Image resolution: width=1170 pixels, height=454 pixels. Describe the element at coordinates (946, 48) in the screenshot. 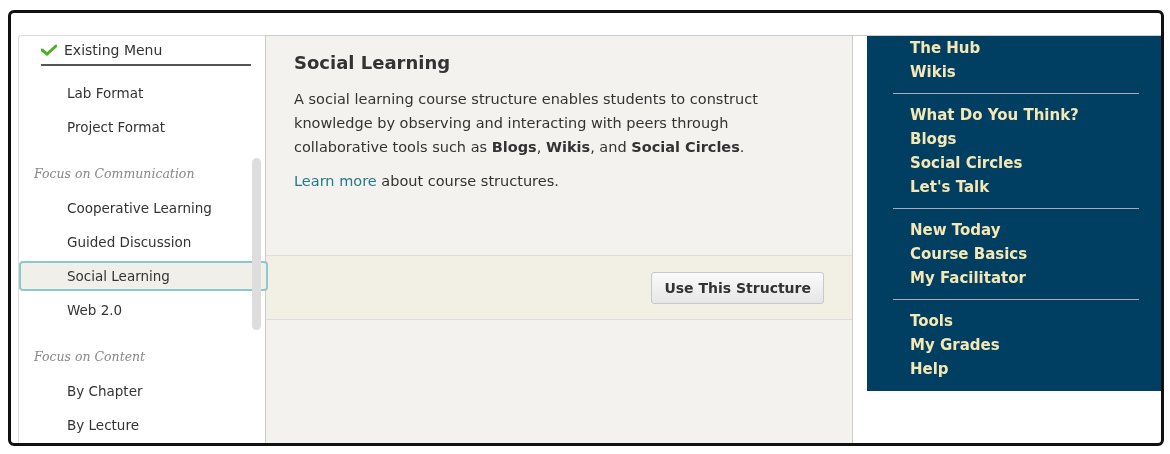

I see `menu-preview-item: The Hub` at that location.